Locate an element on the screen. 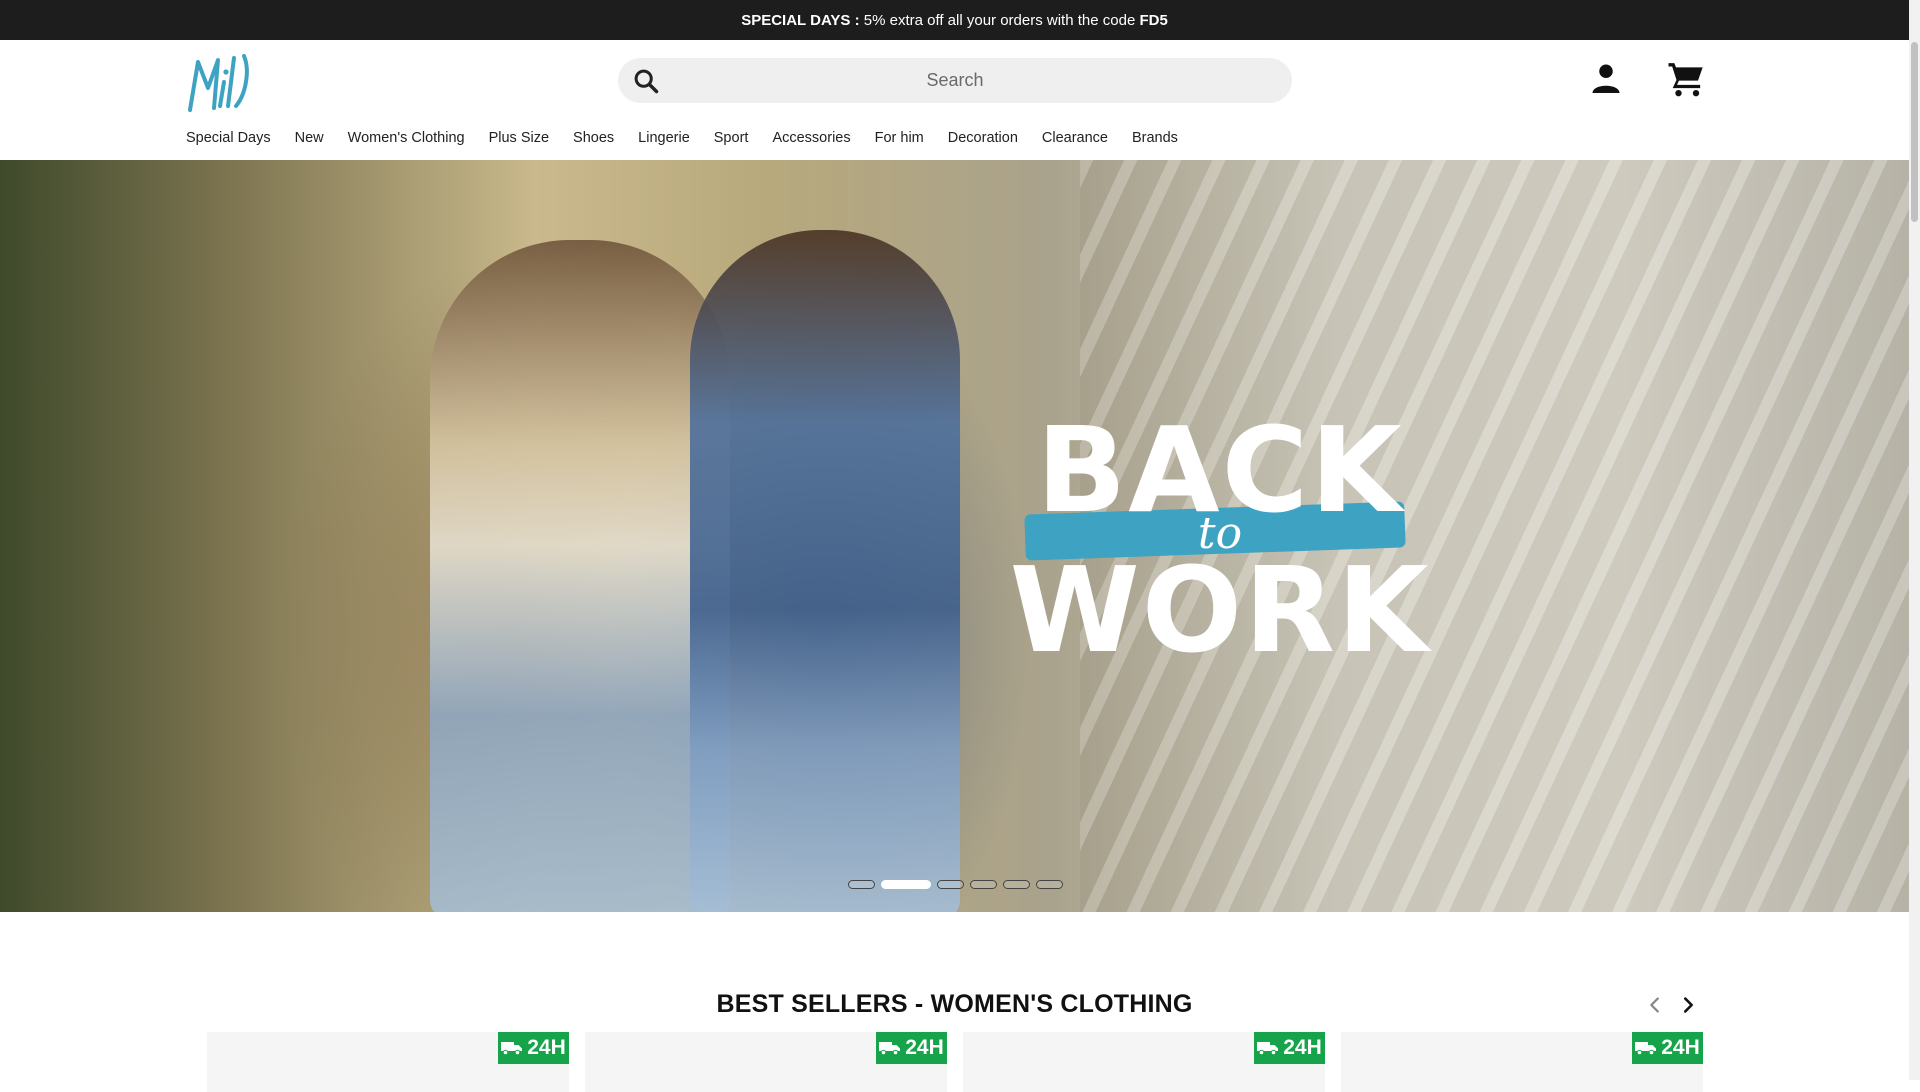 The image size is (1920, 1092). carousel-next-button is located at coordinates (1688, 1005).